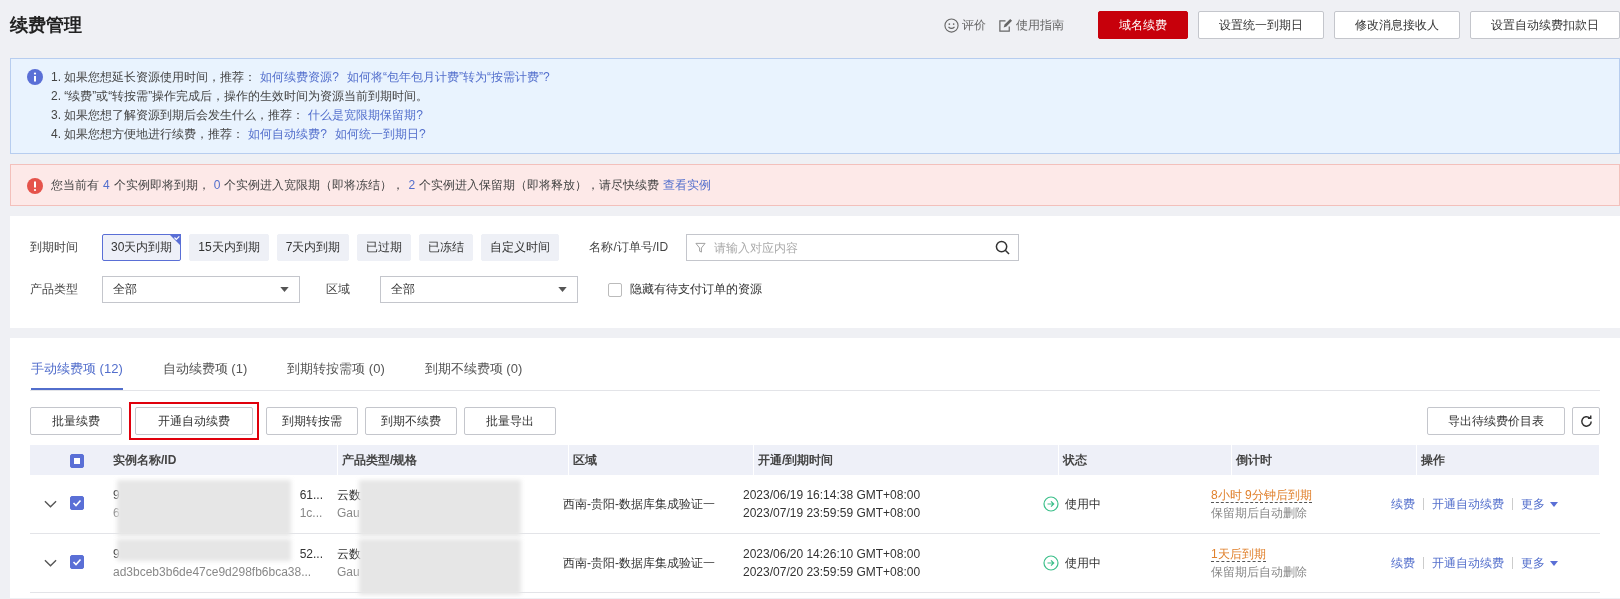 This screenshot has width=1620, height=599. Describe the element at coordinates (965, 25) in the screenshot. I see `header-link: 评价` at that location.